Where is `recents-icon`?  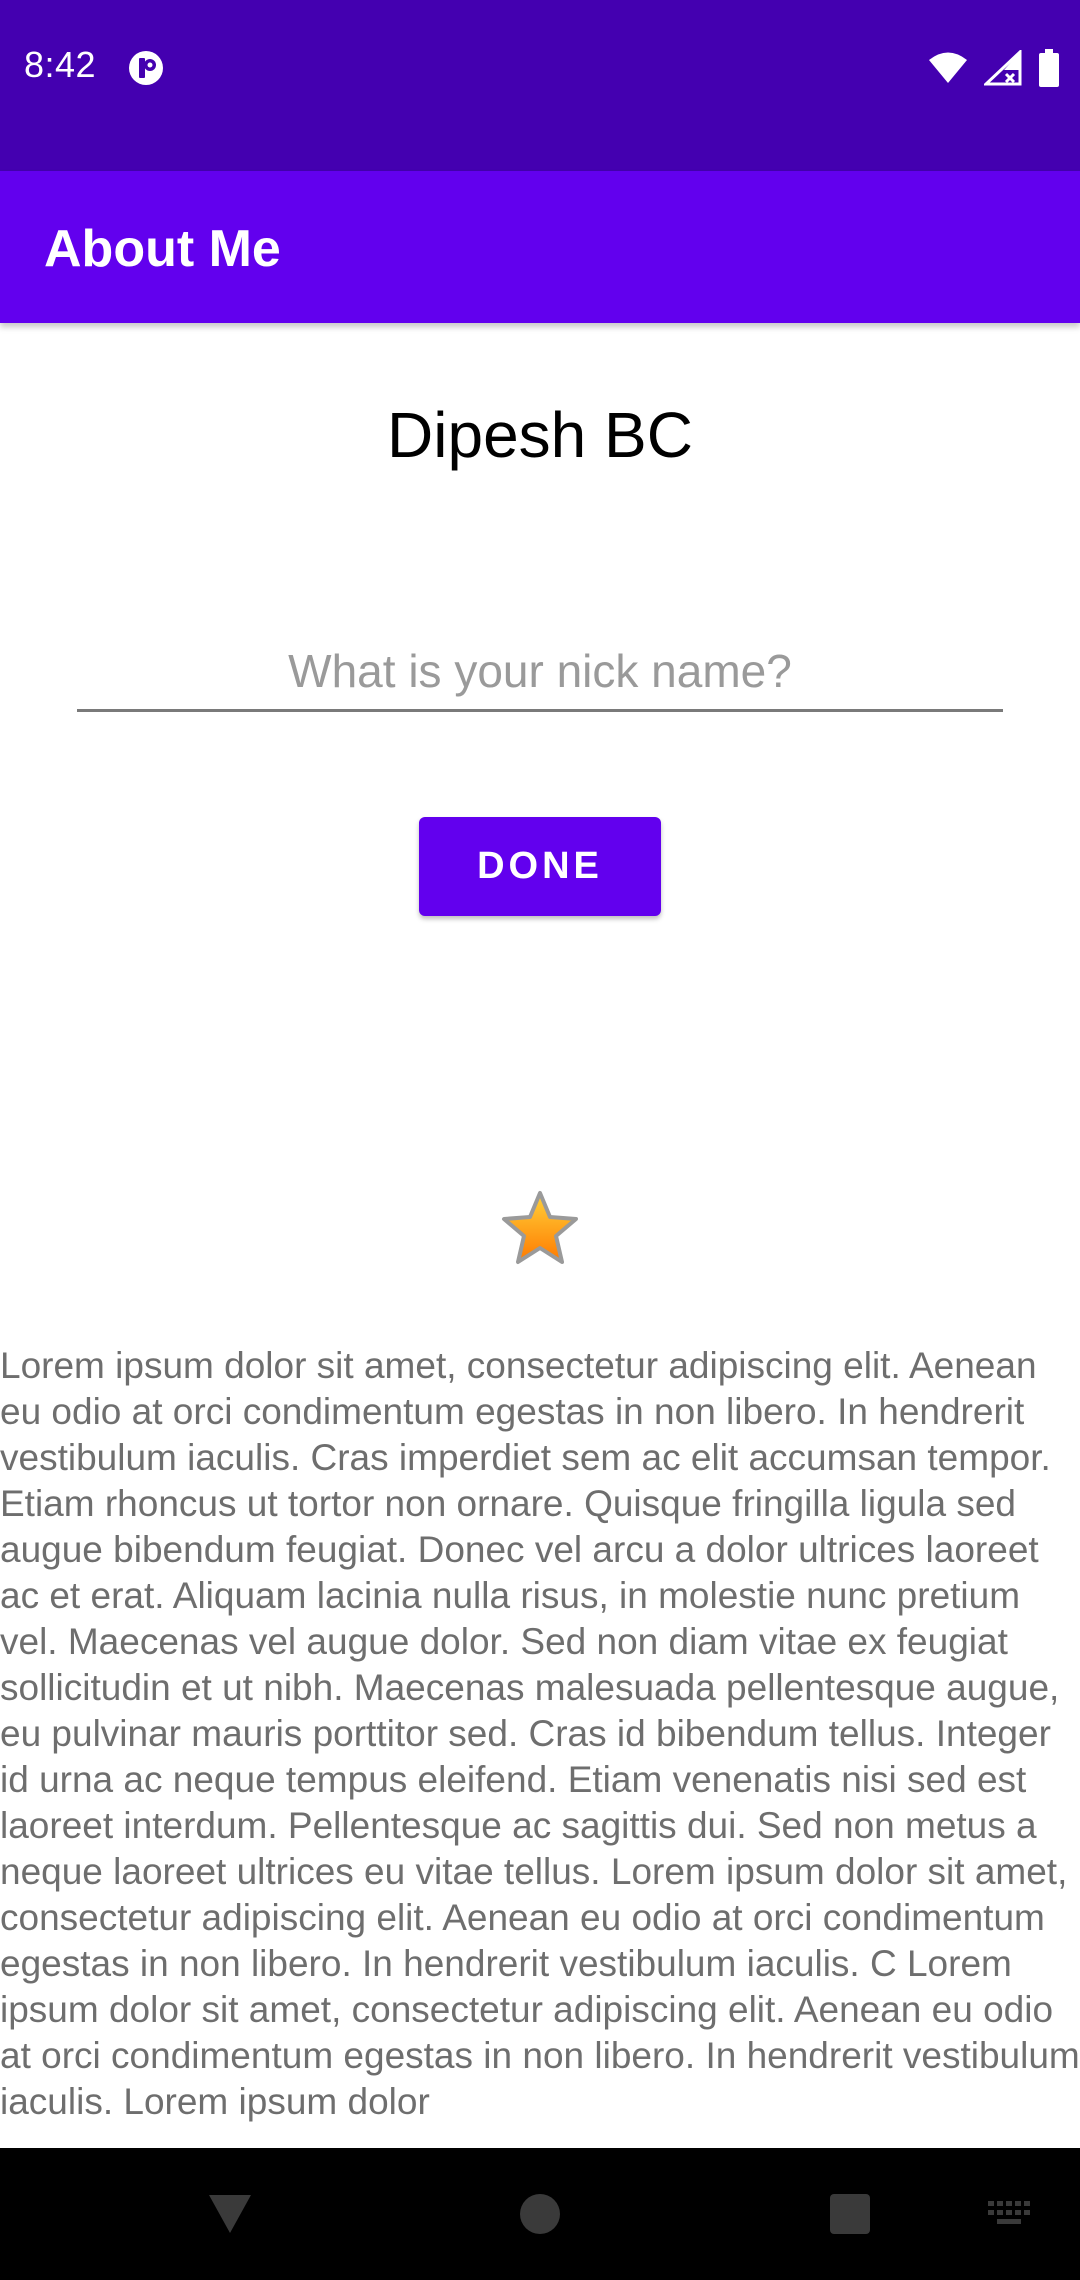
recents-icon is located at coordinates (850, 2214).